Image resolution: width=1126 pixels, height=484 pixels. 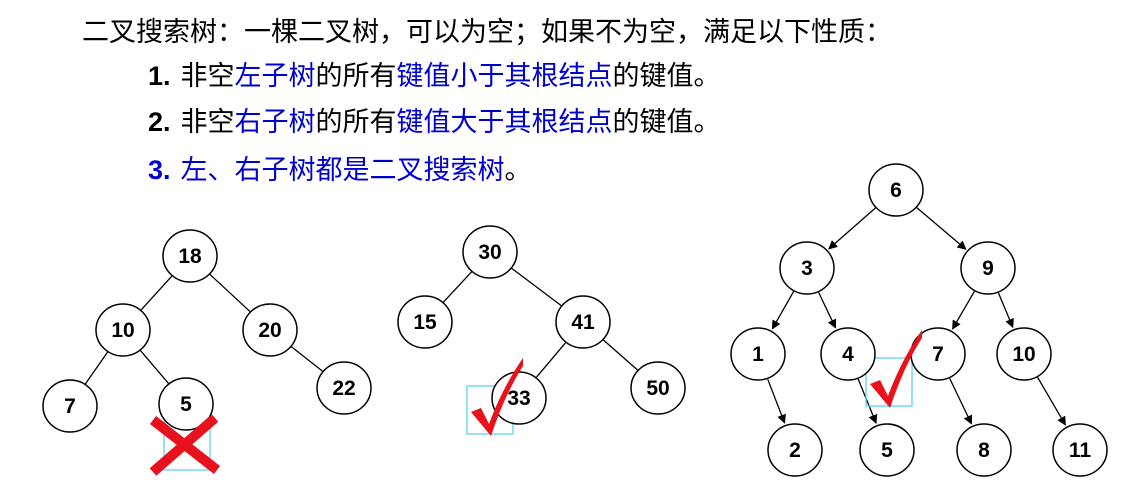 What do you see at coordinates (984, 450) in the screenshot?
I see `tree-3-node-label-8: 8` at bounding box center [984, 450].